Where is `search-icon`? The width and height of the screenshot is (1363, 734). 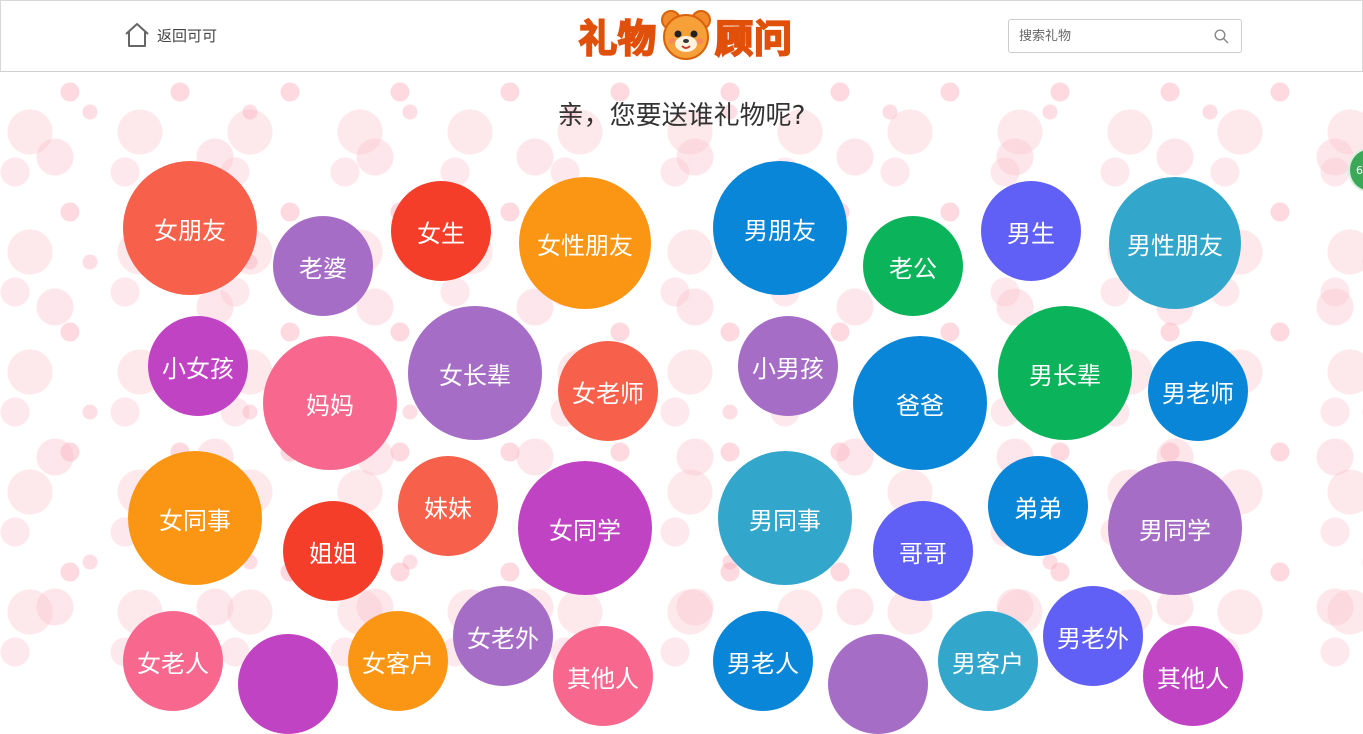
search-icon is located at coordinates (1221, 36).